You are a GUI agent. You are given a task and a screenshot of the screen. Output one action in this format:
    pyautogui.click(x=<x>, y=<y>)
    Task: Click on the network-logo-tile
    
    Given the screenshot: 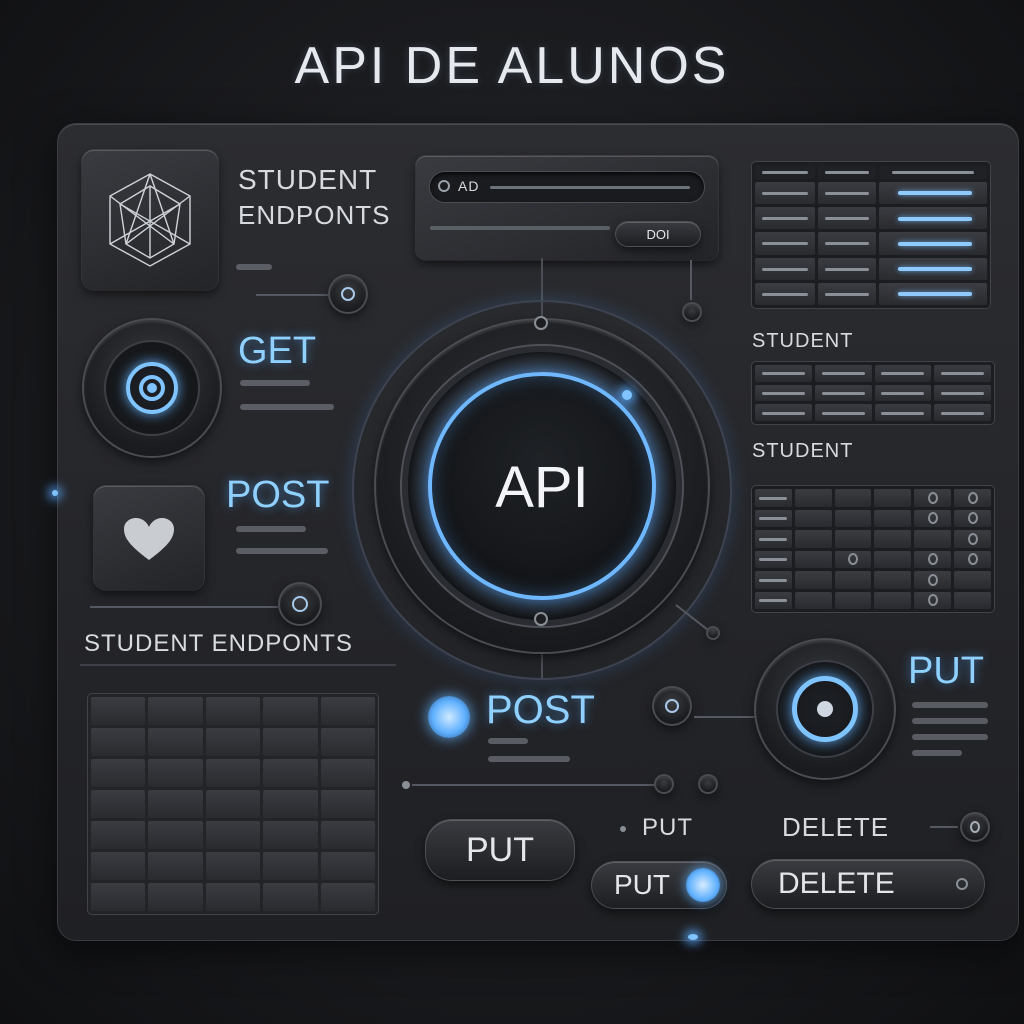 What is the action you would take?
    pyautogui.click(x=150, y=220)
    